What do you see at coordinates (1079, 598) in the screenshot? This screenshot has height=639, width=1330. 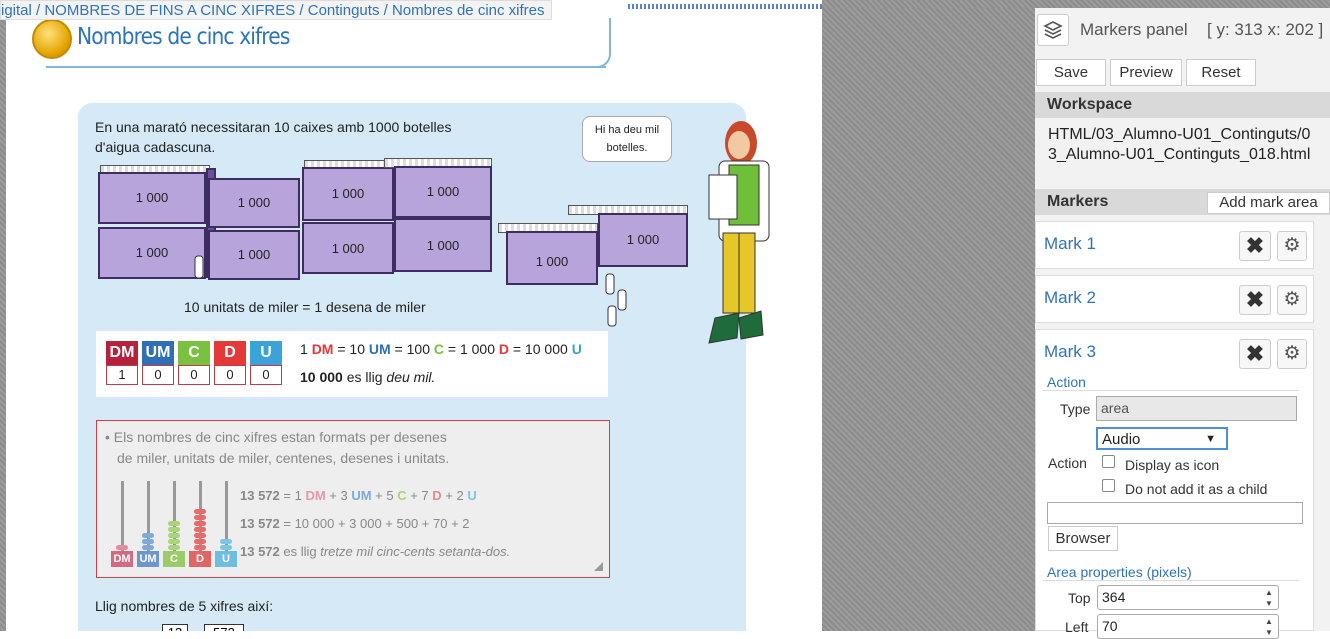 I see `top-label: Top` at bounding box center [1079, 598].